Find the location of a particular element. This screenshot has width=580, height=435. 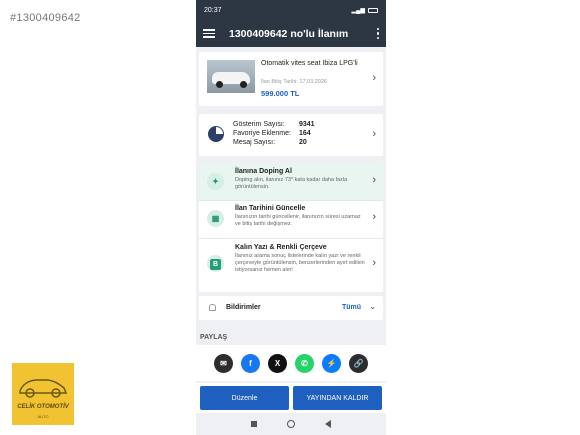

car-logo-icon is located at coordinates (43, 388).